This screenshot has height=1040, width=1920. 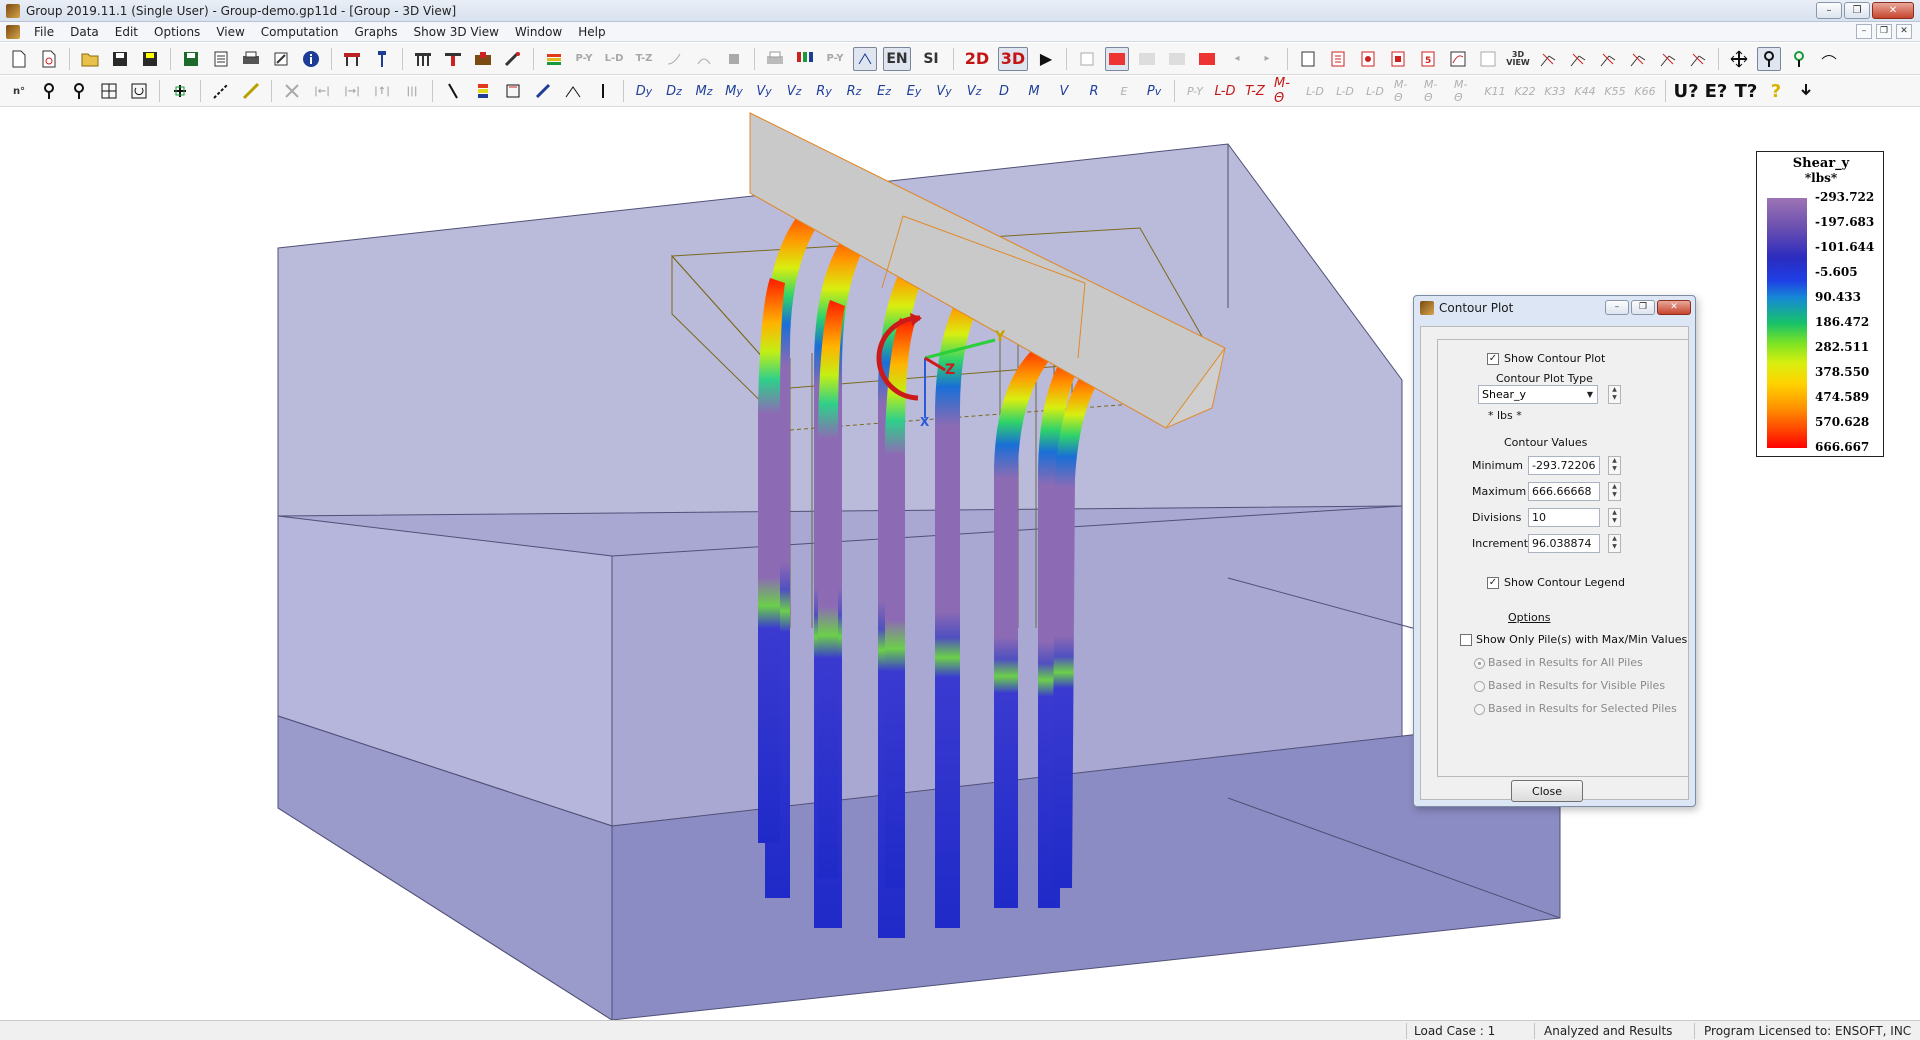 I want to click on help-question-button: ?, so click(x=1776, y=91).